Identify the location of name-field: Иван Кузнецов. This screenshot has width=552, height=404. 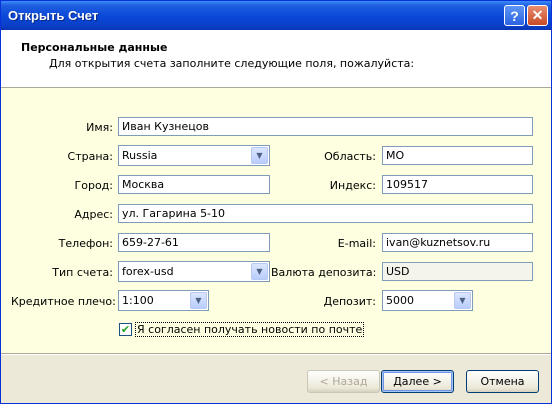
(325, 126).